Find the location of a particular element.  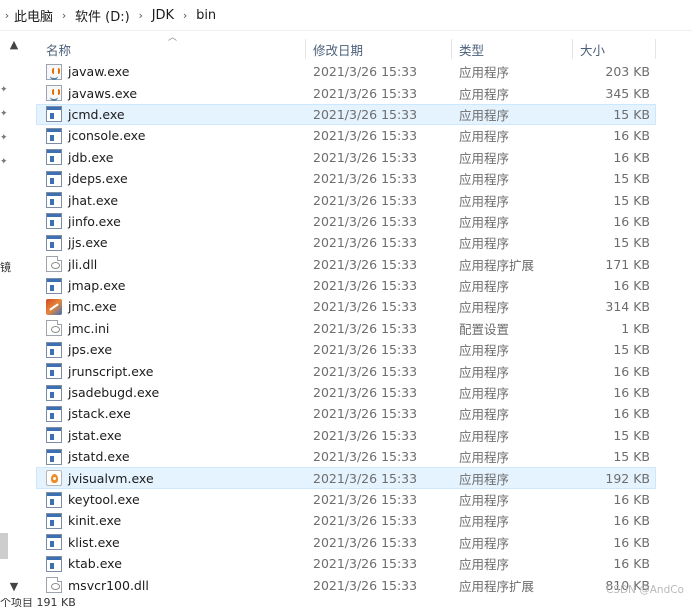

breadcrumb-item-drive-d: 软件 (D:) is located at coordinates (102, 15).